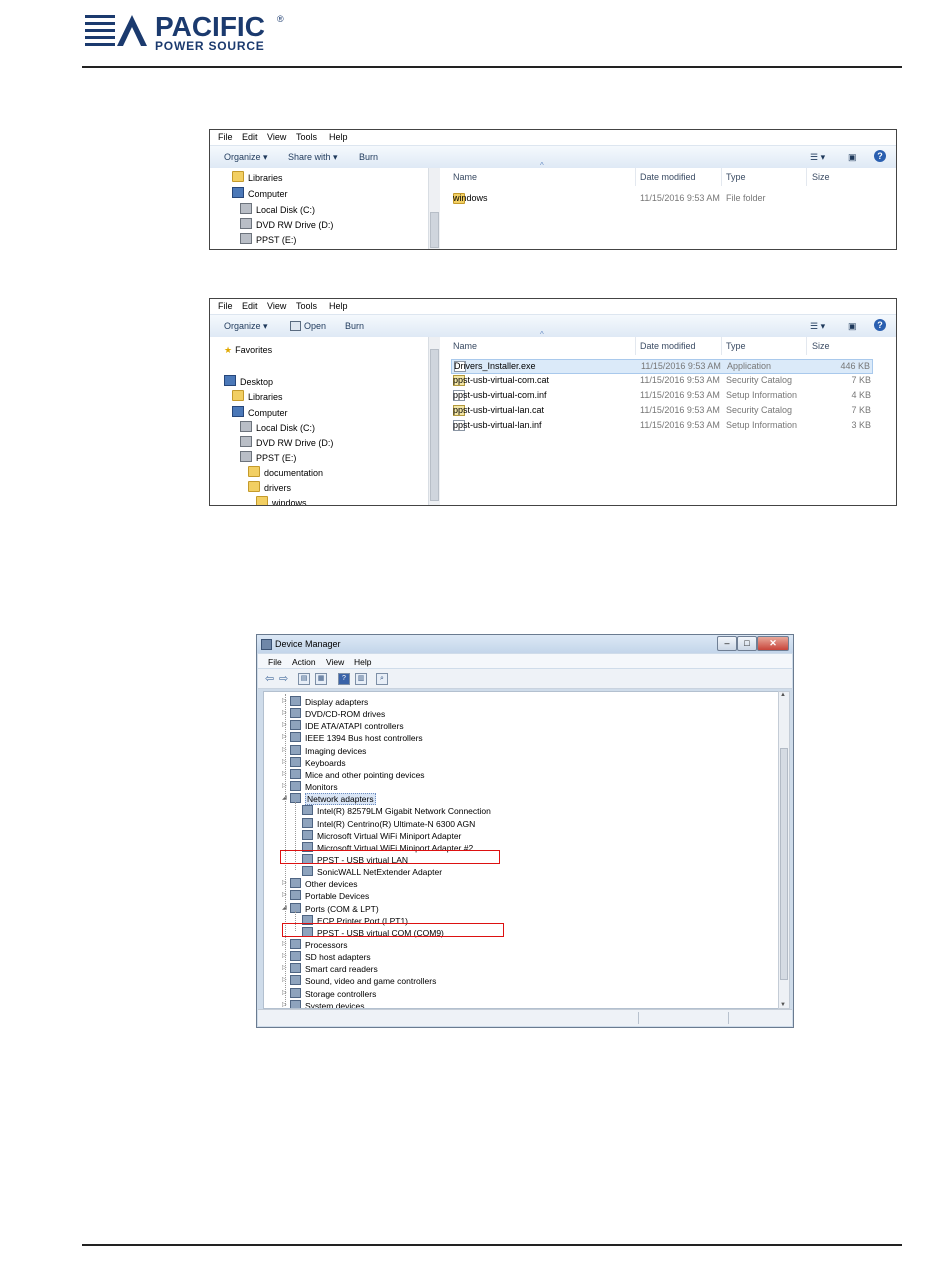 This screenshot has height=1276, width=950. What do you see at coordinates (321, 679) in the screenshot?
I see `properties-icon: ▦` at bounding box center [321, 679].